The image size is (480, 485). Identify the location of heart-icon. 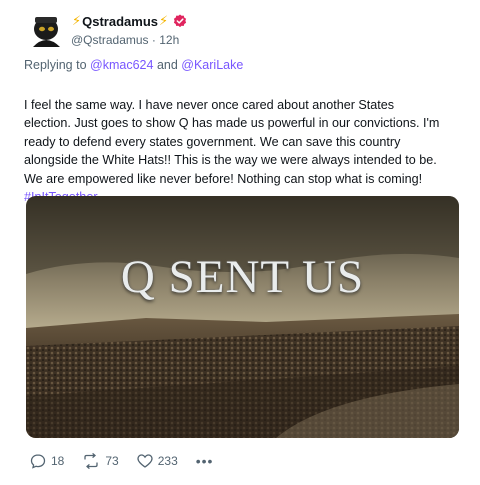
(145, 461).